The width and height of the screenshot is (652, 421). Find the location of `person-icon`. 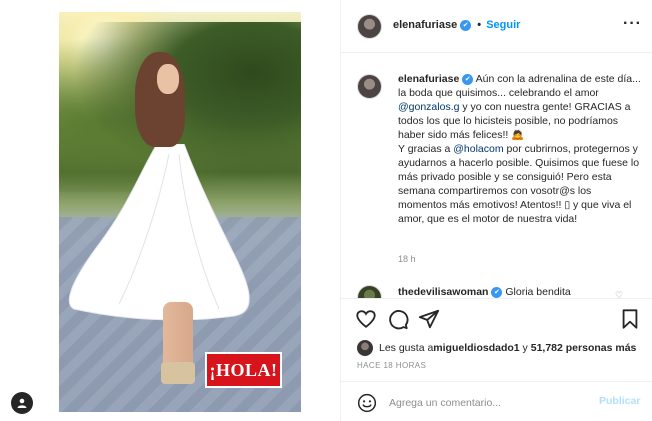

person-icon is located at coordinates (22, 403).